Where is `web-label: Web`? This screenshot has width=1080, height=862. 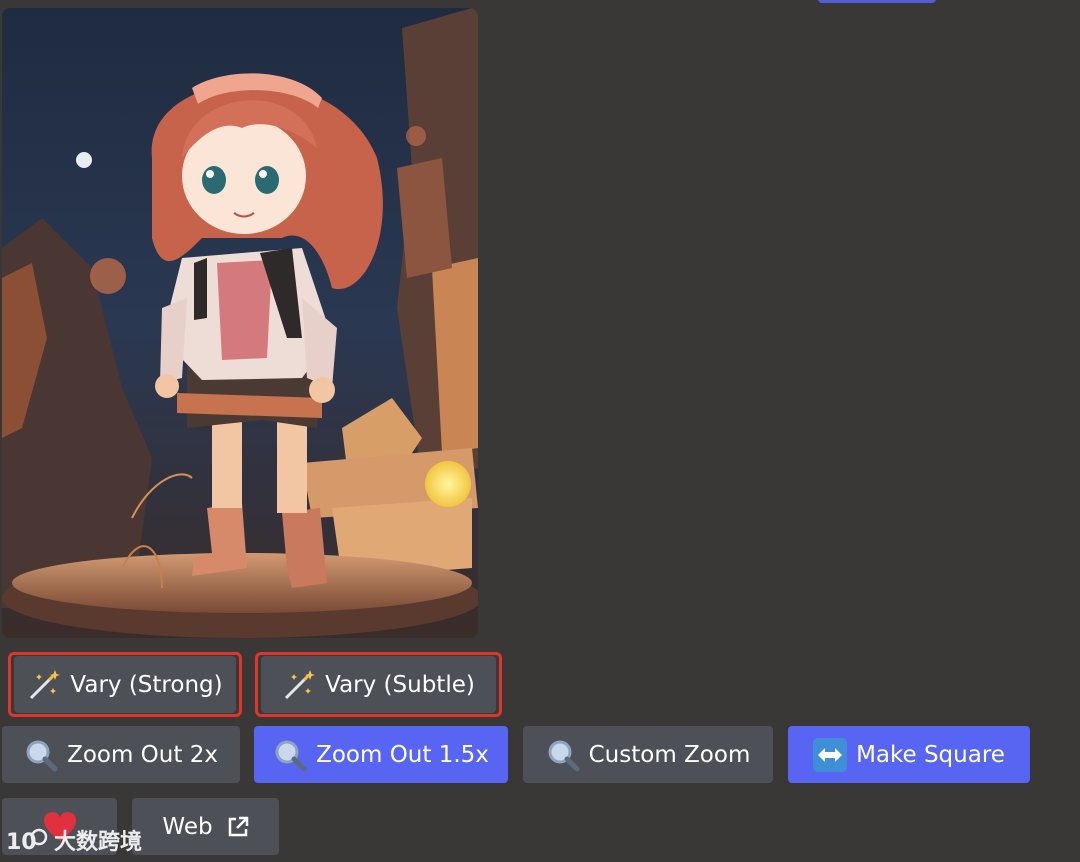
web-label: Web is located at coordinates (187, 826).